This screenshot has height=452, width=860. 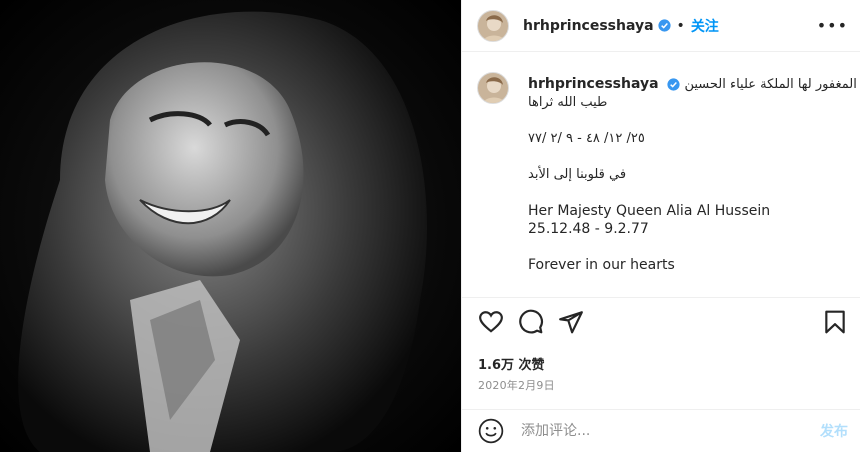 I want to click on emoji-icon, so click(x=491, y=431).